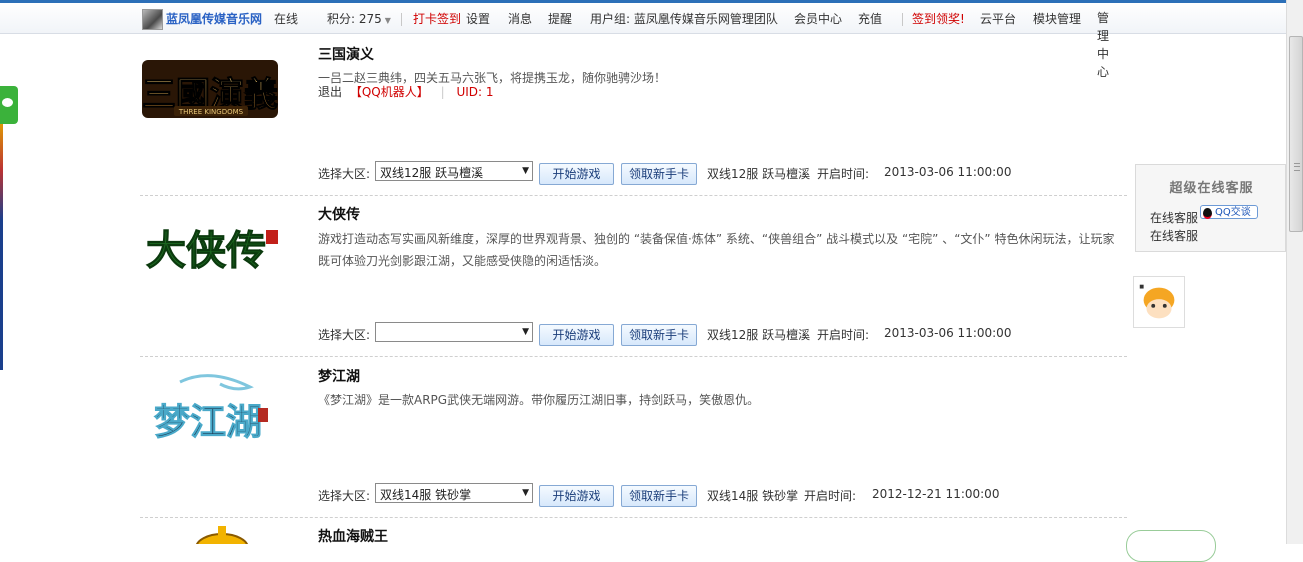 This screenshot has height=562, width=1303. Describe the element at coordinates (633, 533) in the screenshot. I see `game-row-haizeiwang: 热血海贼王` at that location.